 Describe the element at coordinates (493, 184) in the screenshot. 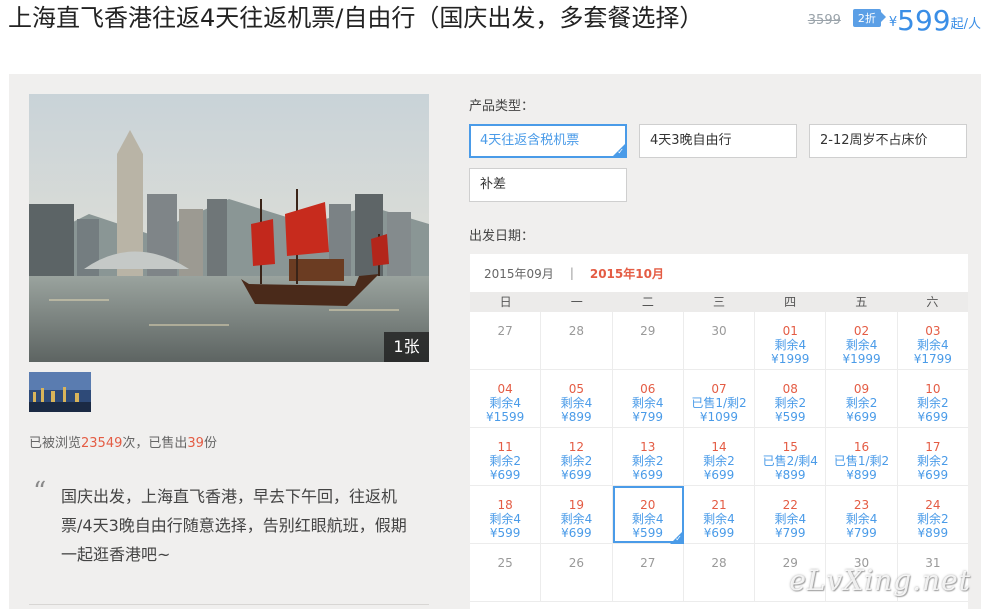

I see `option-label: 补差` at that location.